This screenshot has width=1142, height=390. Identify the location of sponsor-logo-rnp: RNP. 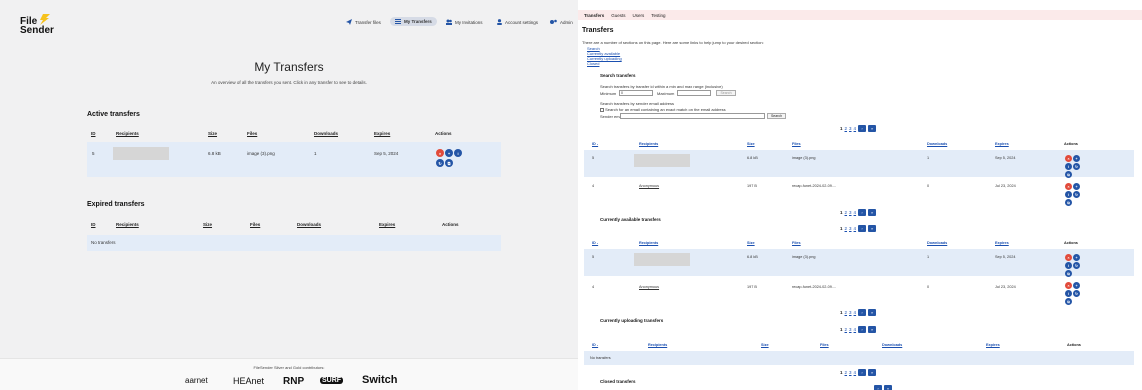
(293, 381).